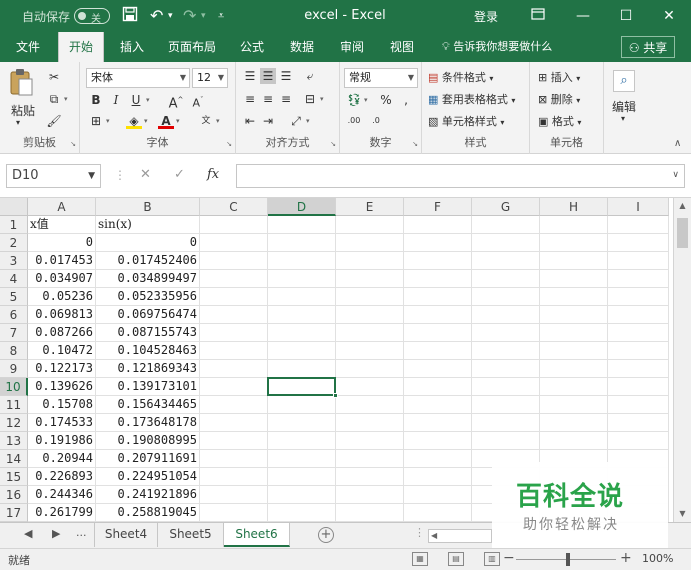 The image size is (691, 570). Describe the element at coordinates (370, 459) in the screenshot. I see `cell-e14` at that location.